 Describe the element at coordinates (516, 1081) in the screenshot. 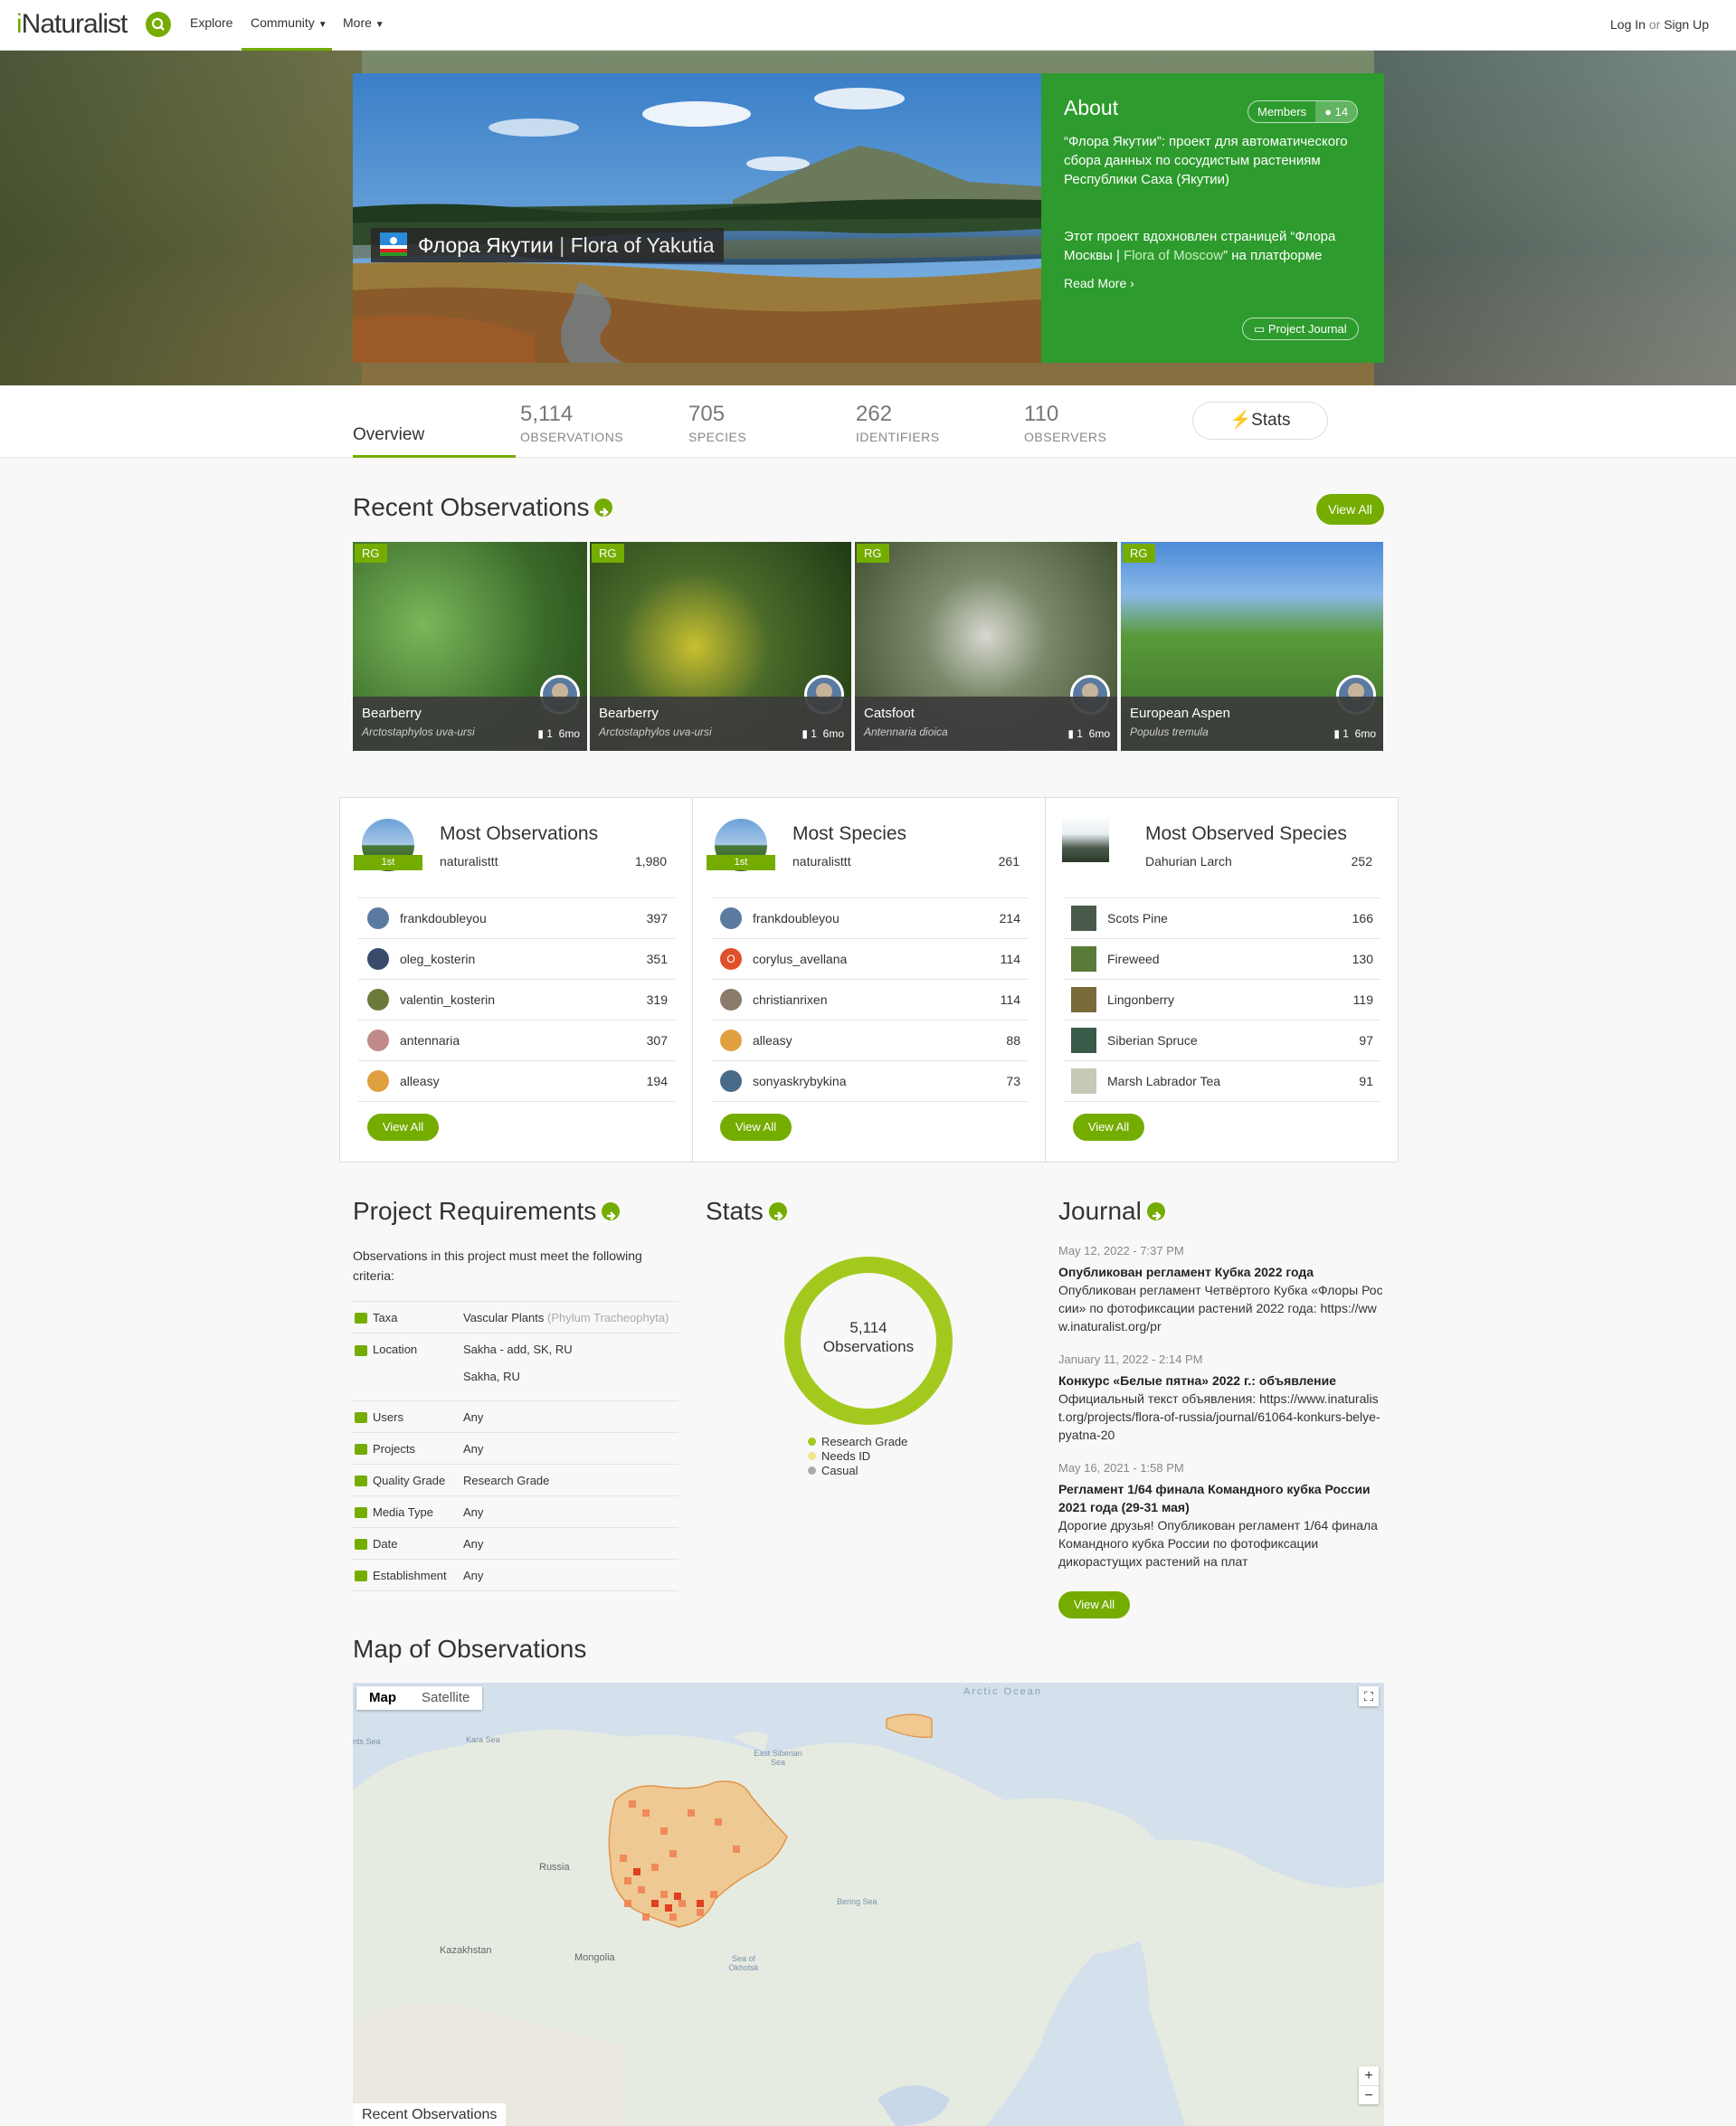

I see `leader-row: alleasy 194` at that location.